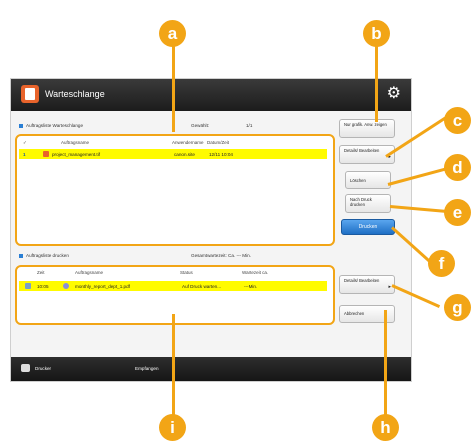 The height and width of the screenshot is (446, 473). What do you see at coordinates (385, 366) in the screenshot?
I see `callout-h-leader` at bounding box center [385, 366].